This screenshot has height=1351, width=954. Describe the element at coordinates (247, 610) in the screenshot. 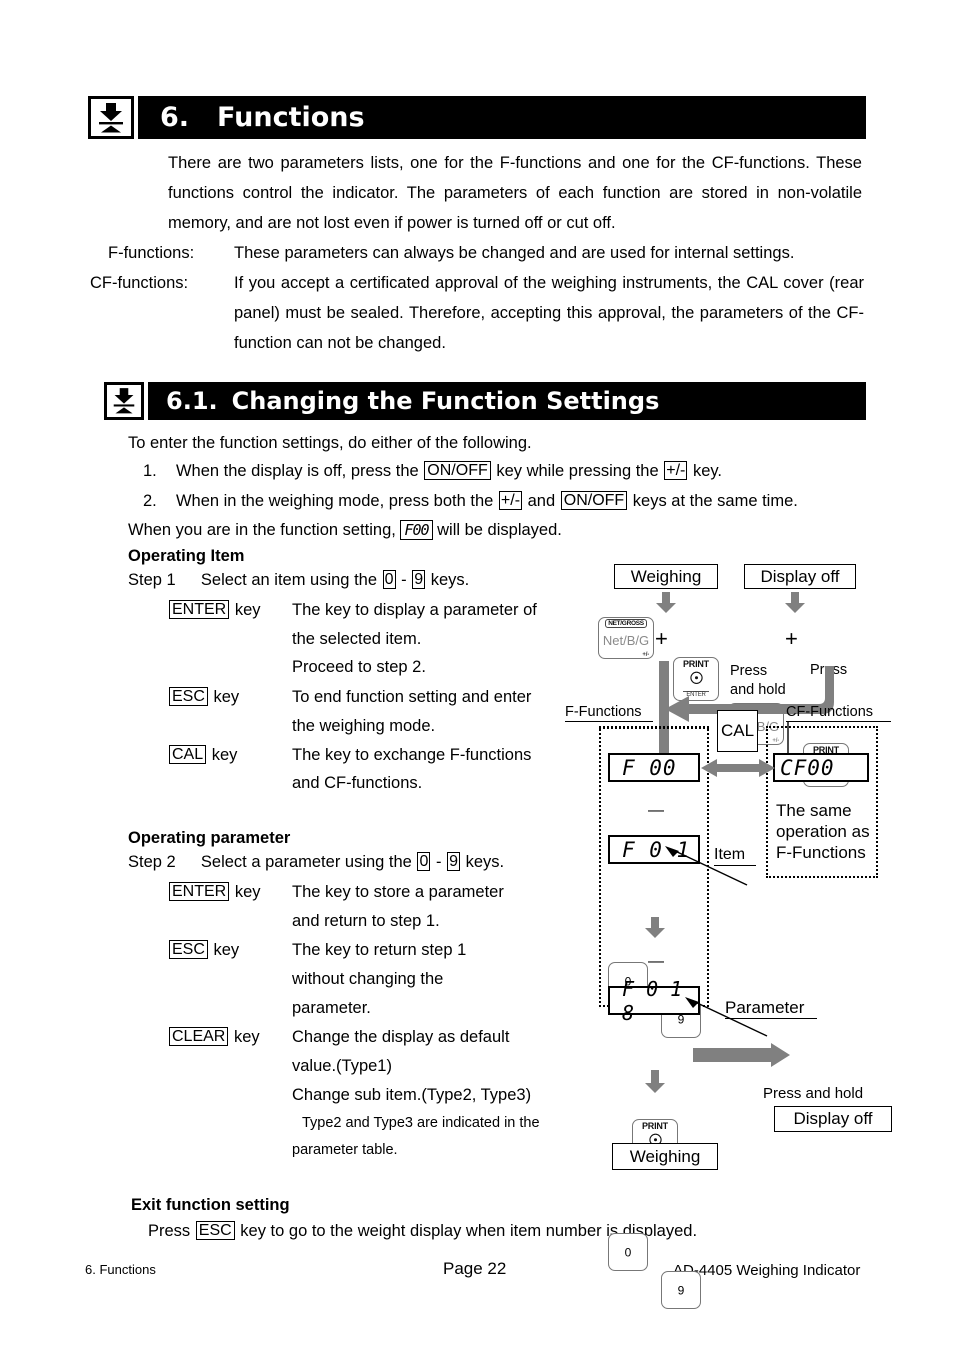

I see `operating-item-row-enter-suffix: key` at that location.